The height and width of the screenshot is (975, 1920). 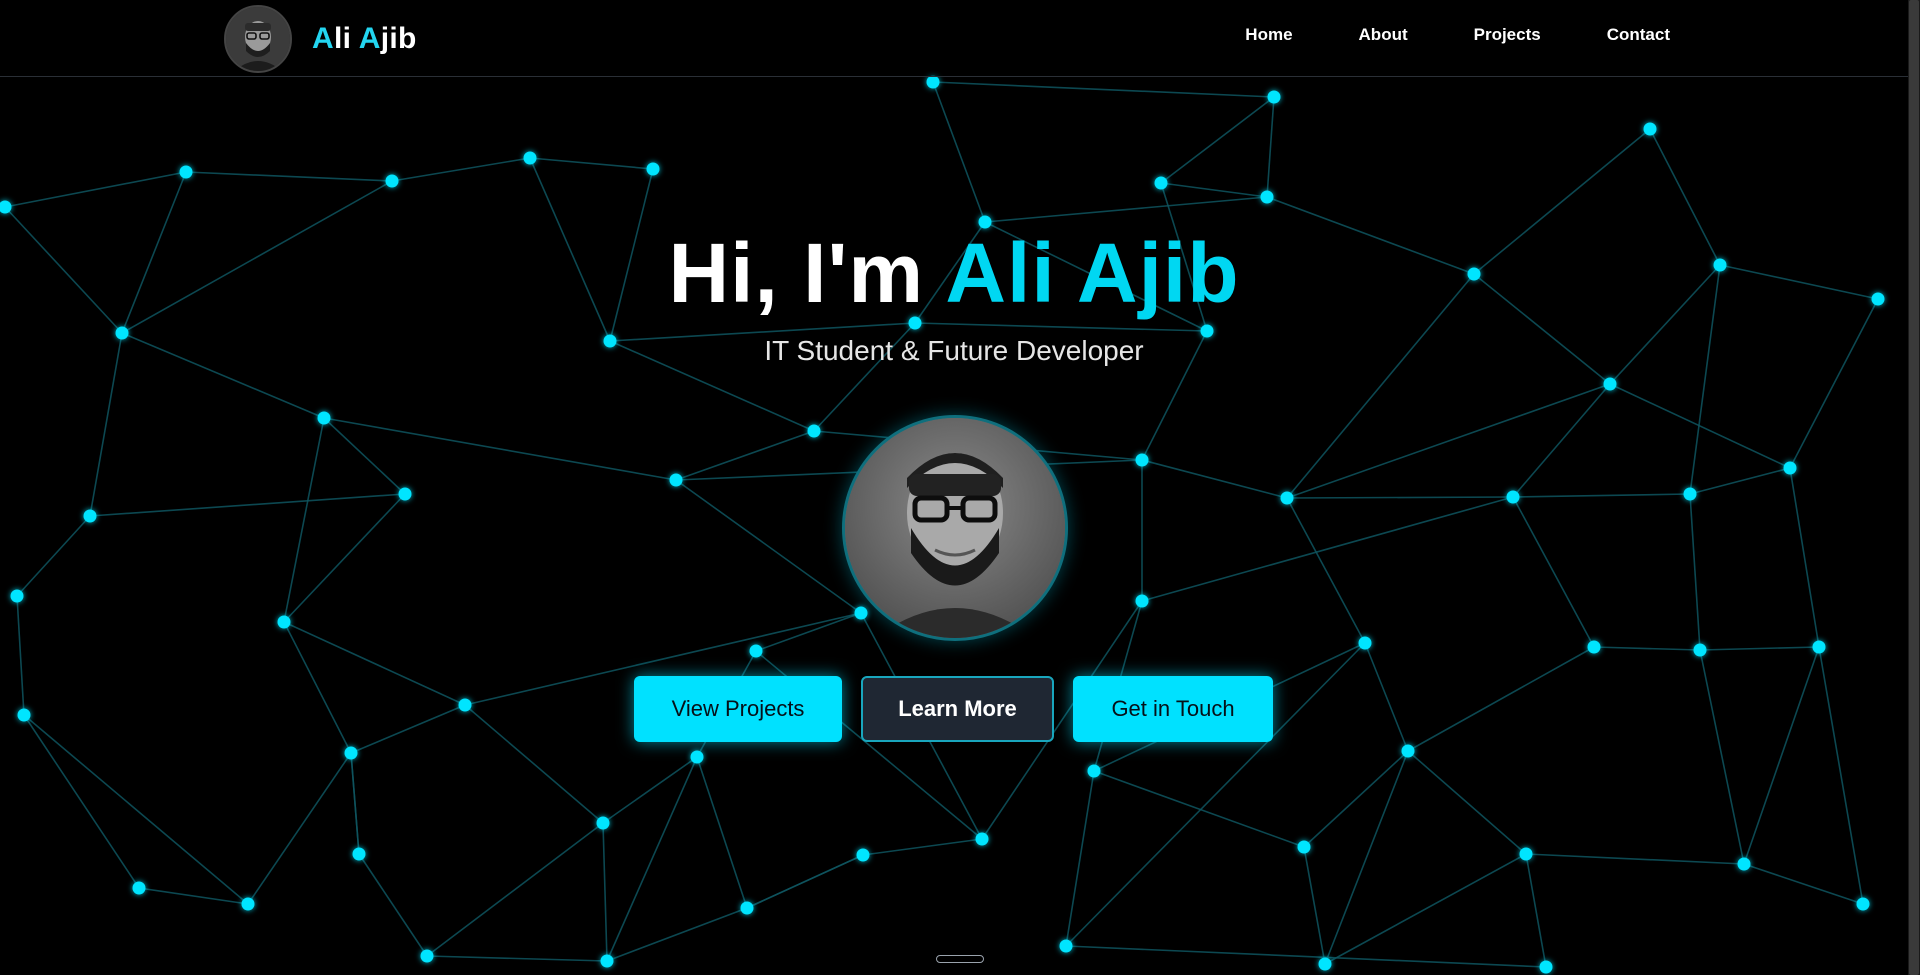 I want to click on page-scrollbar, so click(x=1914, y=487).